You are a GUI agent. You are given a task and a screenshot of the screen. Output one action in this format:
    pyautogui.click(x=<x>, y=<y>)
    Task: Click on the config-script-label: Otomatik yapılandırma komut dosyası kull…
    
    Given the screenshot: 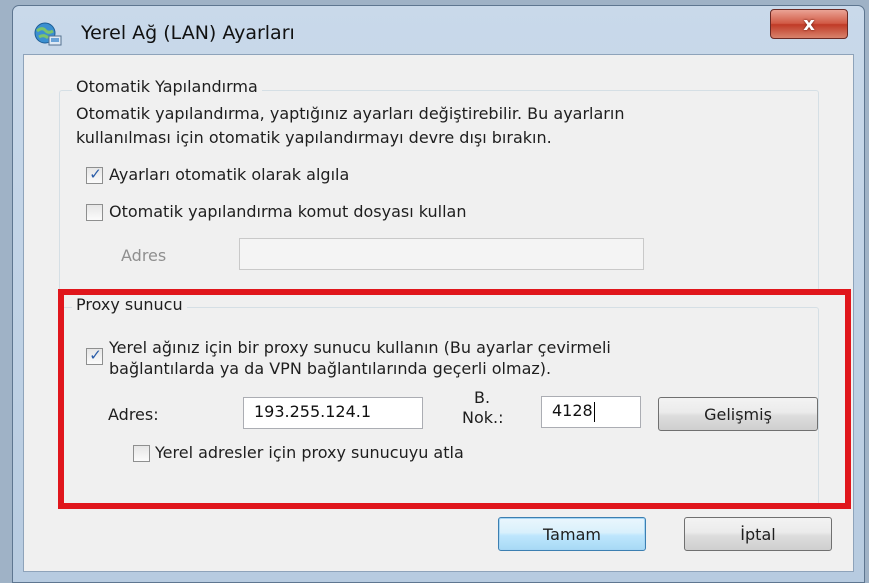 What is the action you would take?
    pyautogui.click(x=288, y=211)
    